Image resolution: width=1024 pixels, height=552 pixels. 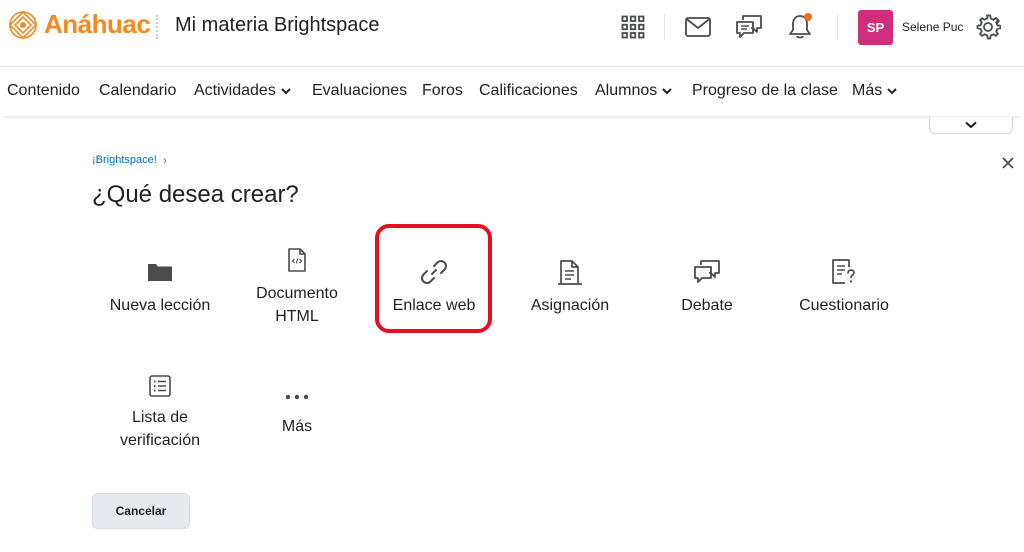 What do you see at coordinates (433, 278) in the screenshot?
I see `highlight-annotation` at bounding box center [433, 278].